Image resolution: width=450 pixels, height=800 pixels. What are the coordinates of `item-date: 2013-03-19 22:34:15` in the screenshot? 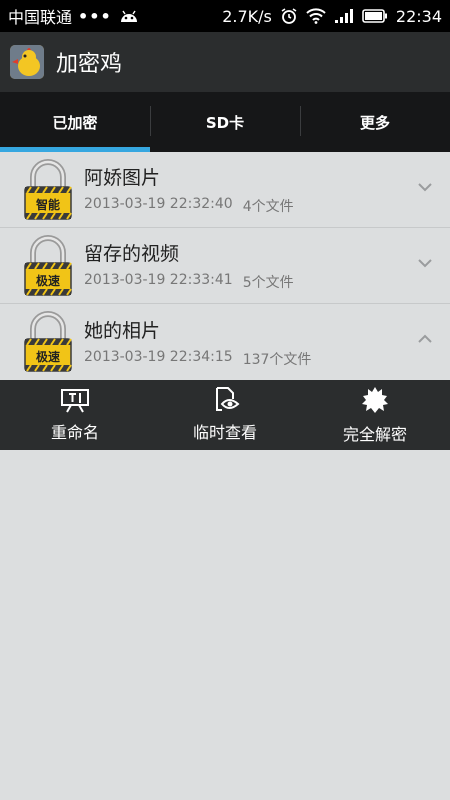 It's located at (158, 356).